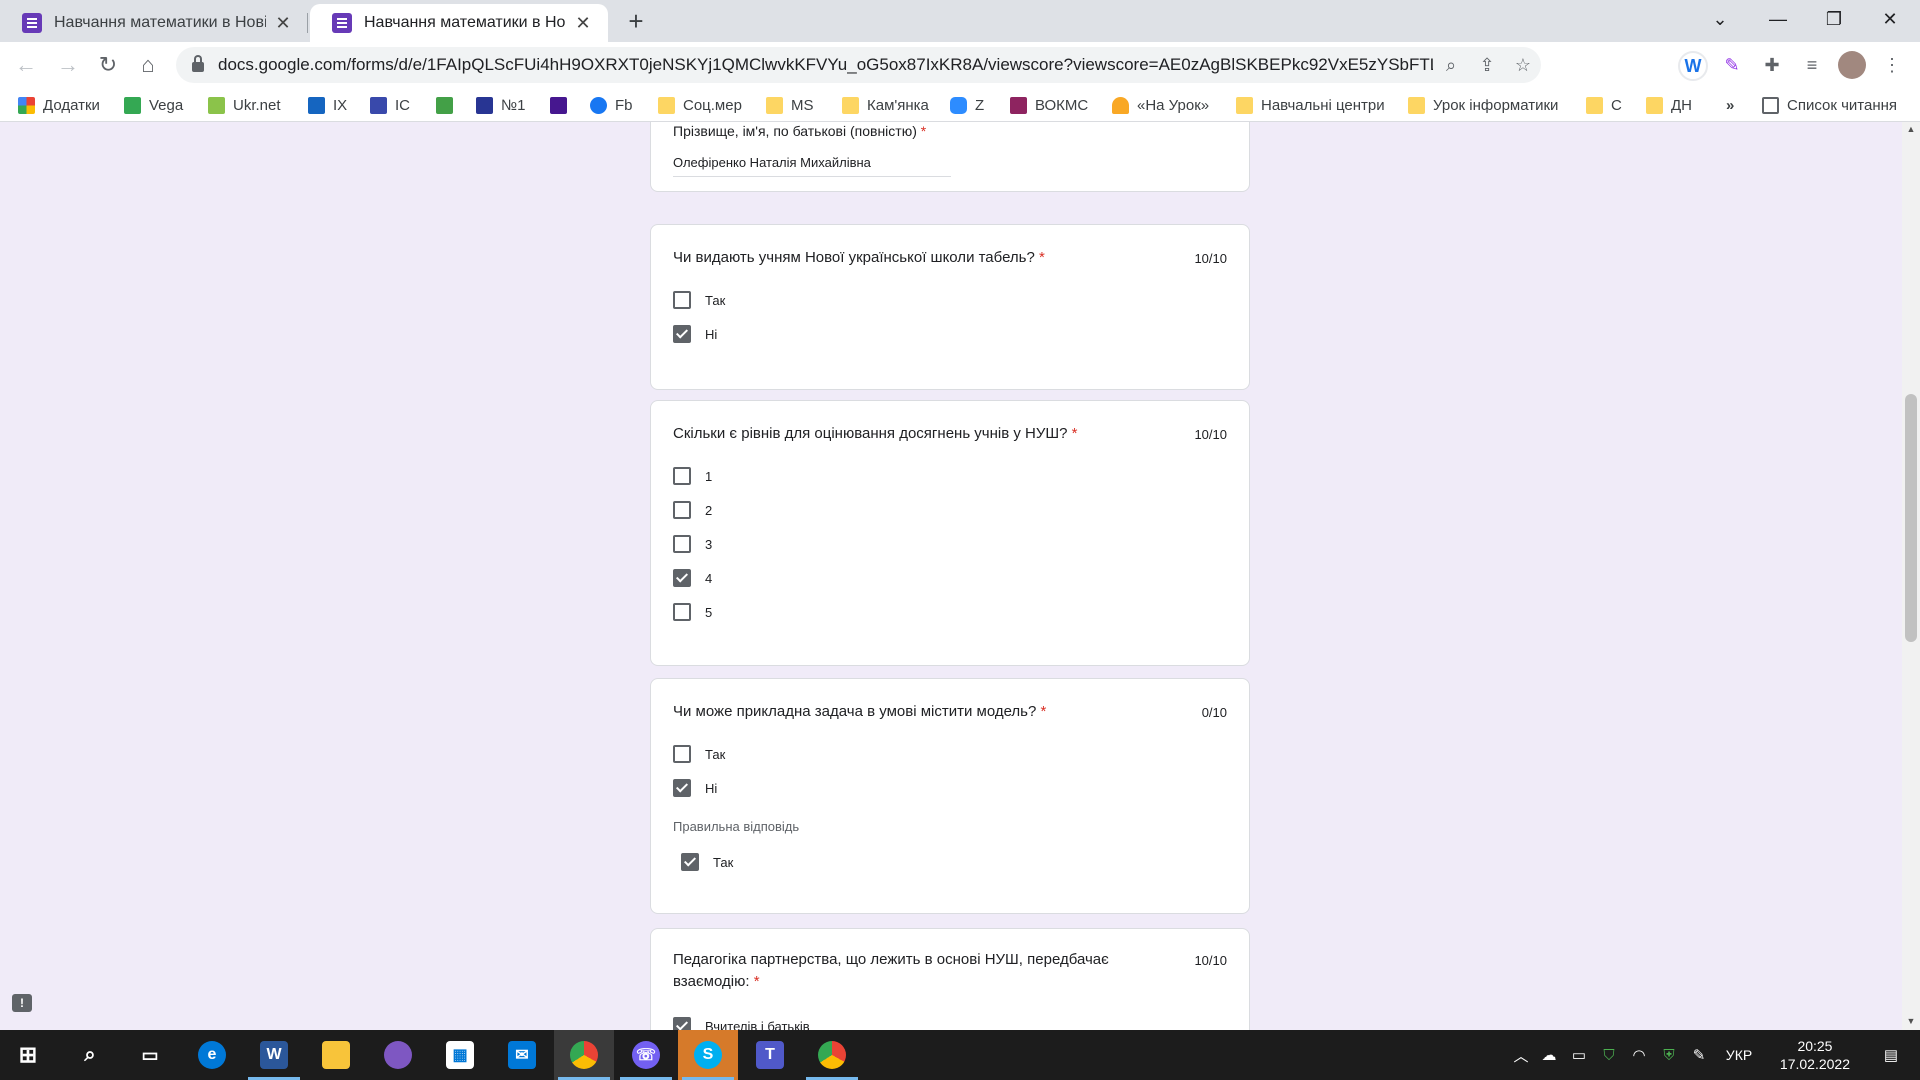 The width and height of the screenshot is (1920, 1080). Describe the element at coordinates (1310, 105) in the screenshot. I see `bookmark-folder-navchalni-tsentry: Навчальні центри` at that location.